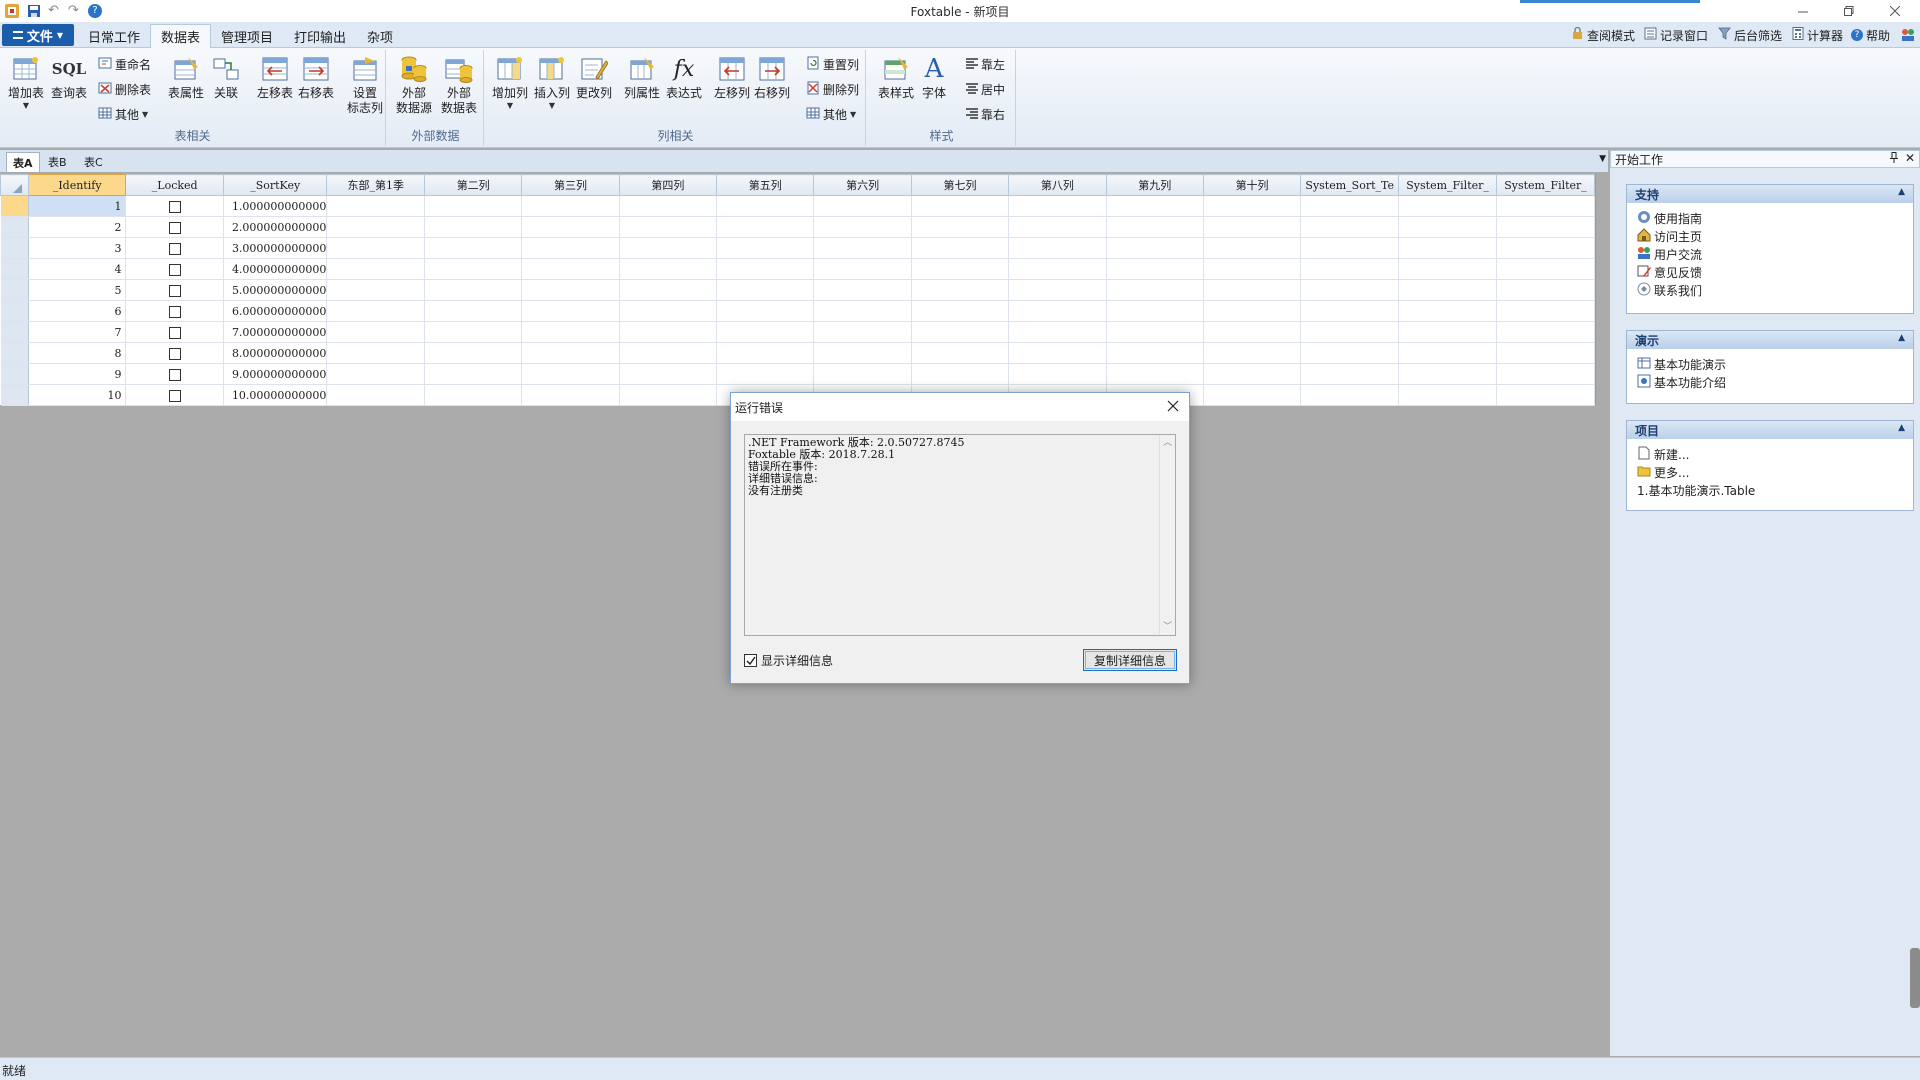  I want to click on identify-cell: 4, so click(77, 269).